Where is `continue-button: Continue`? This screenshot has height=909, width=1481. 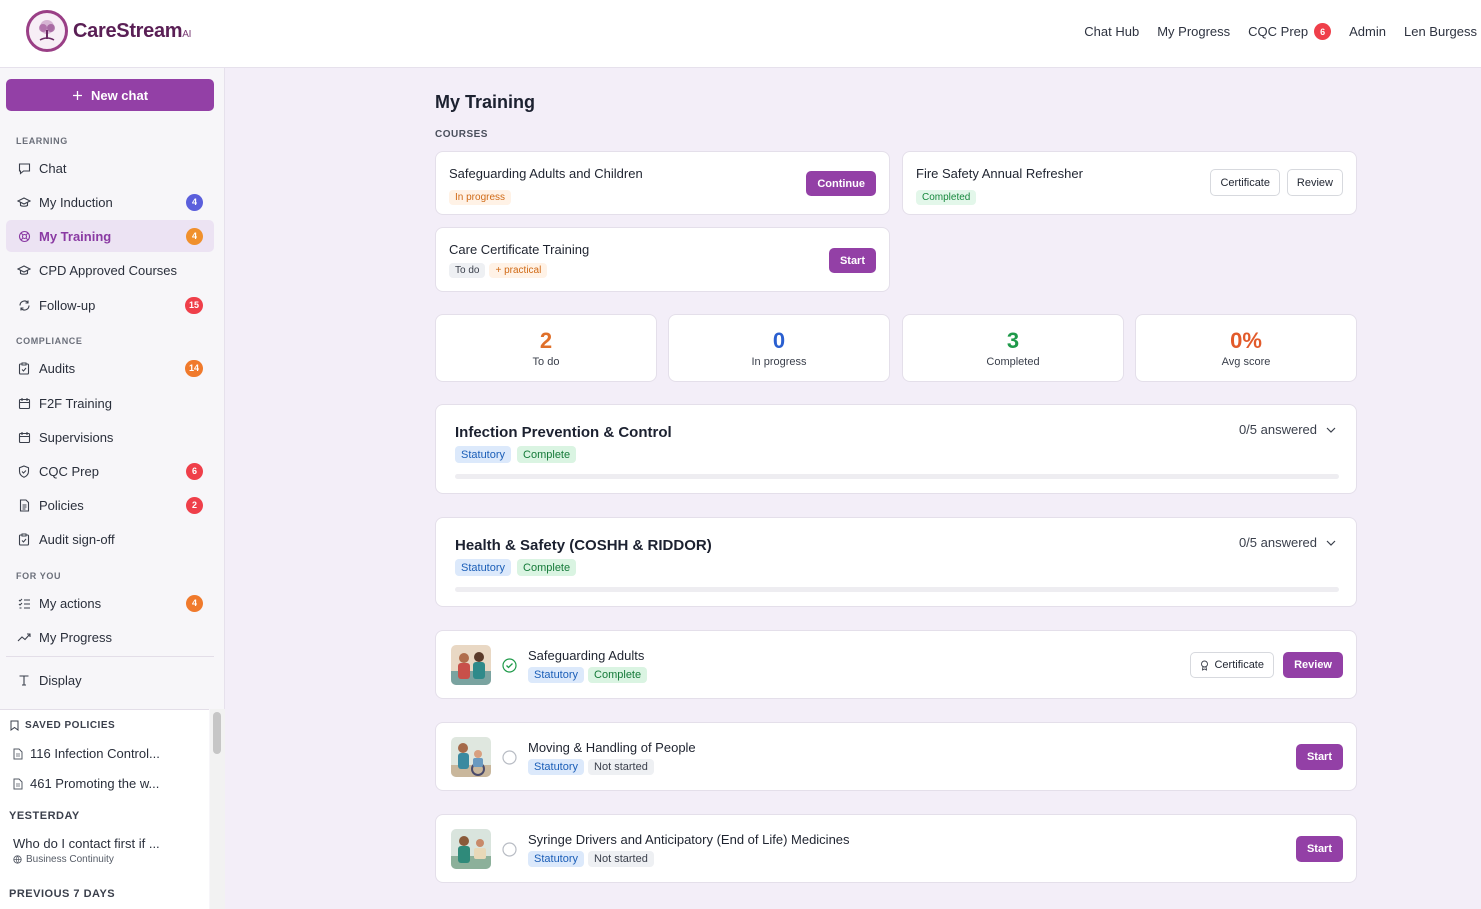
continue-button: Continue is located at coordinates (841, 183).